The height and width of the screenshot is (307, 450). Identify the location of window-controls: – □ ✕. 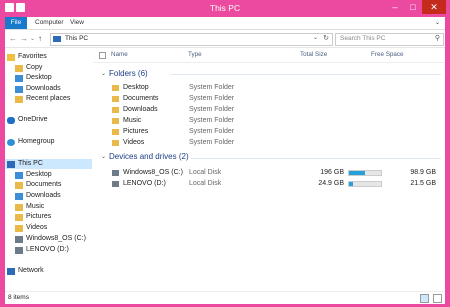
(416, 7).